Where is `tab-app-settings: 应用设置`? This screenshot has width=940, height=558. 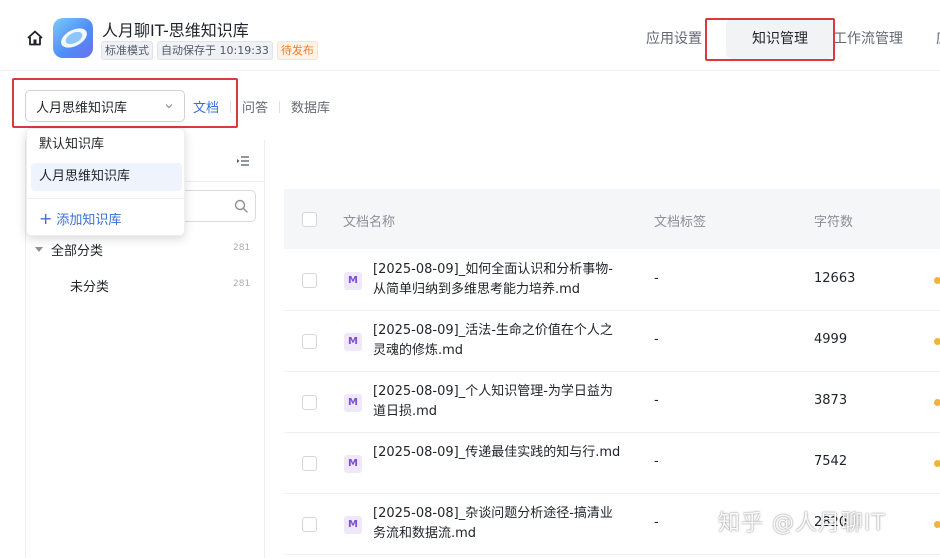
tab-app-settings: 应用设置 is located at coordinates (676, 39).